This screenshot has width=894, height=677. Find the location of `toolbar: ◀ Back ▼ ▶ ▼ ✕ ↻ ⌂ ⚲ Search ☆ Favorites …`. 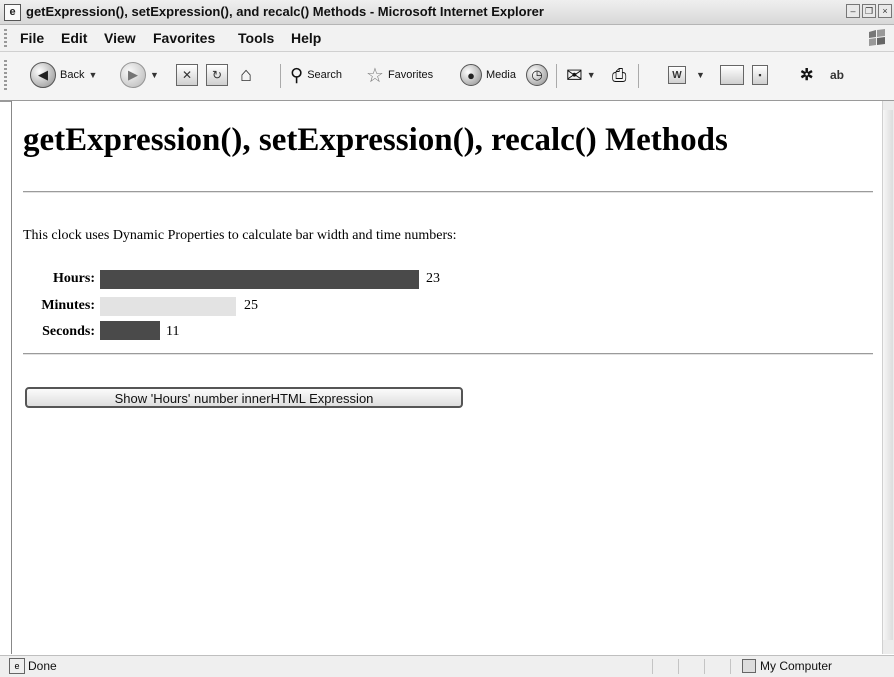

toolbar: ◀ Back ▼ ▶ ▼ ✕ ↻ ⌂ ⚲ Search ☆ Favorites … is located at coordinates (447, 77).